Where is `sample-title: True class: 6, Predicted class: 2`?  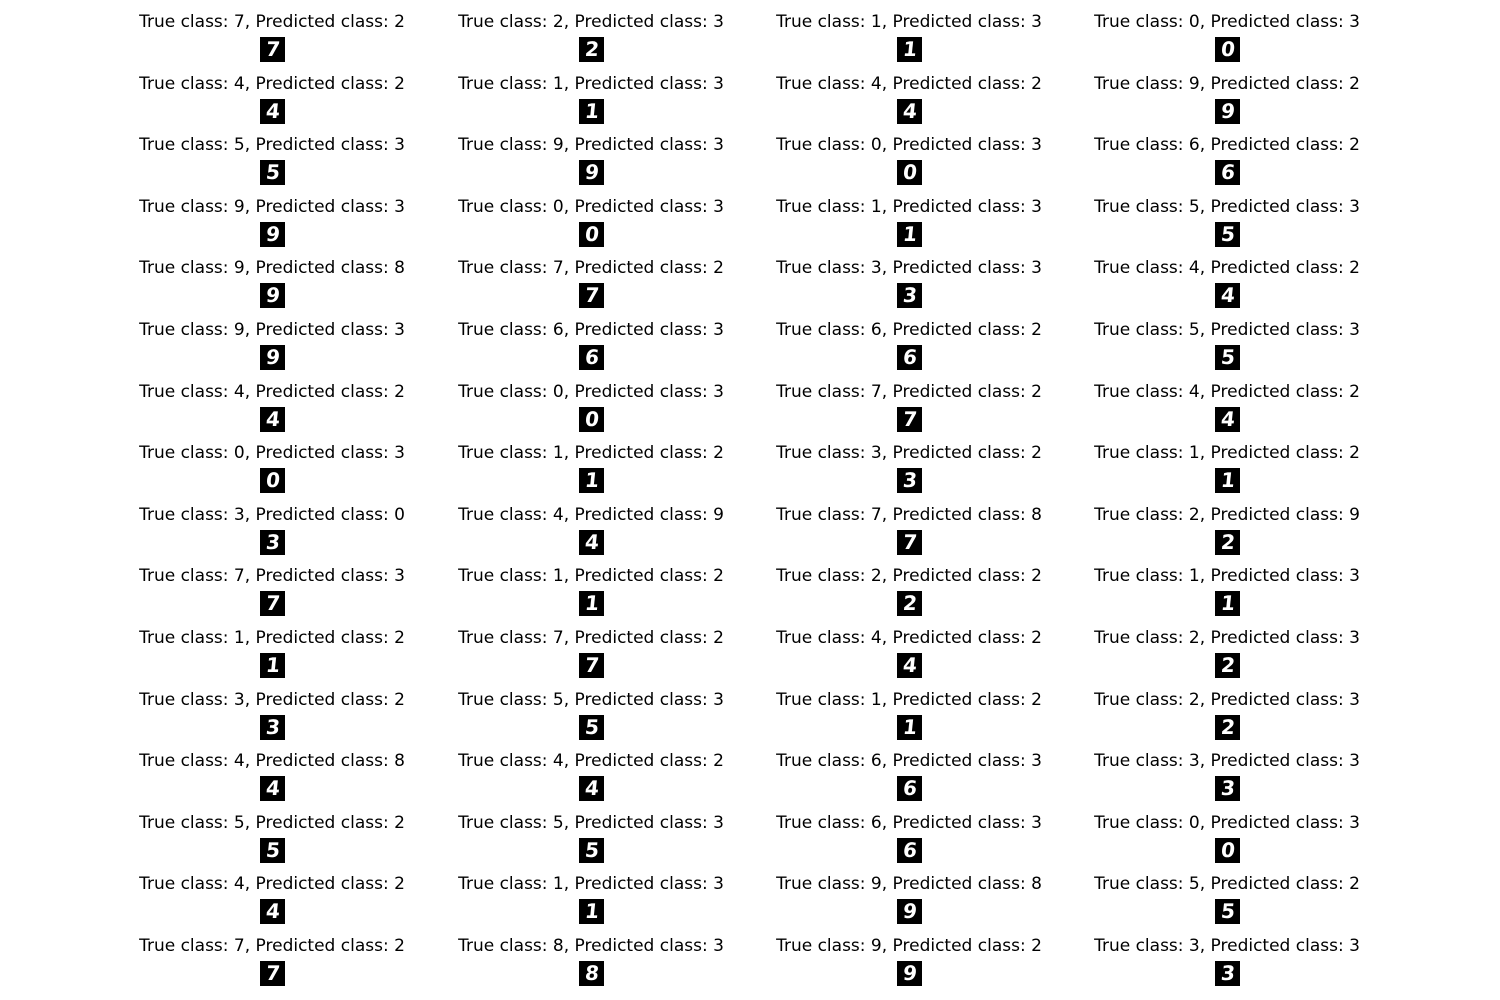 sample-title: True class: 6, Predicted class: 2 is located at coordinates (1227, 145).